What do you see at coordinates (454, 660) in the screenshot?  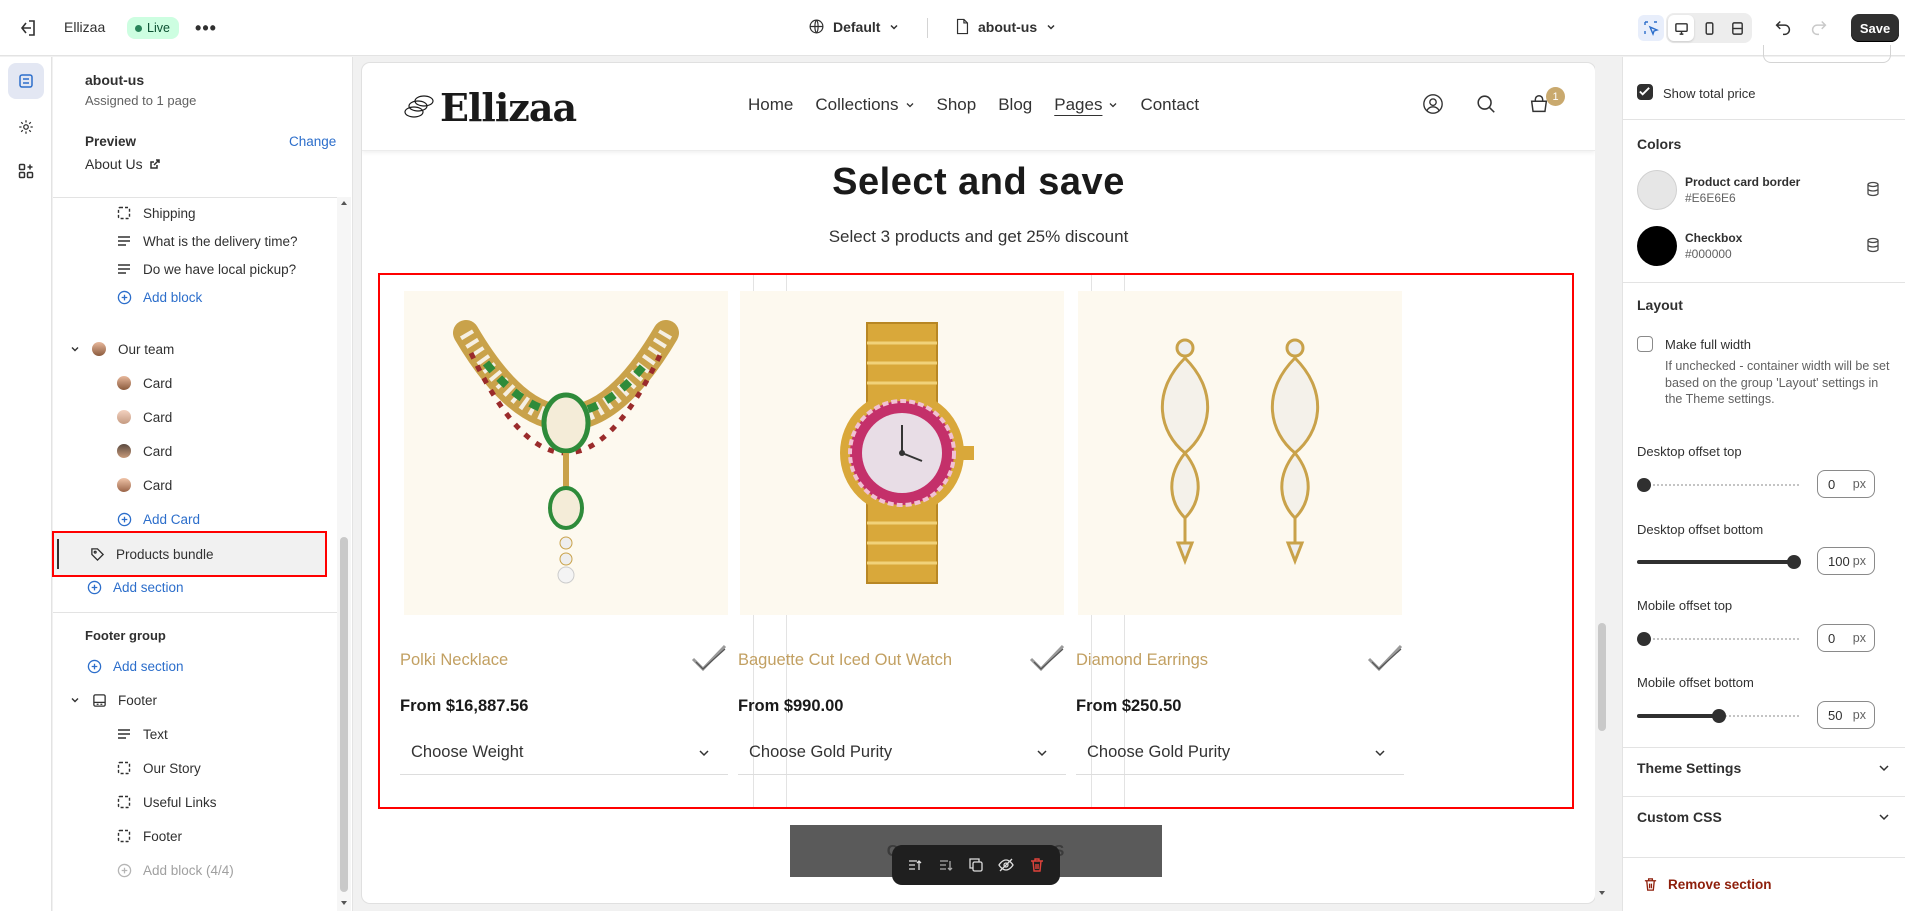 I see `product-name: Polki Necklace` at bounding box center [454, 660].